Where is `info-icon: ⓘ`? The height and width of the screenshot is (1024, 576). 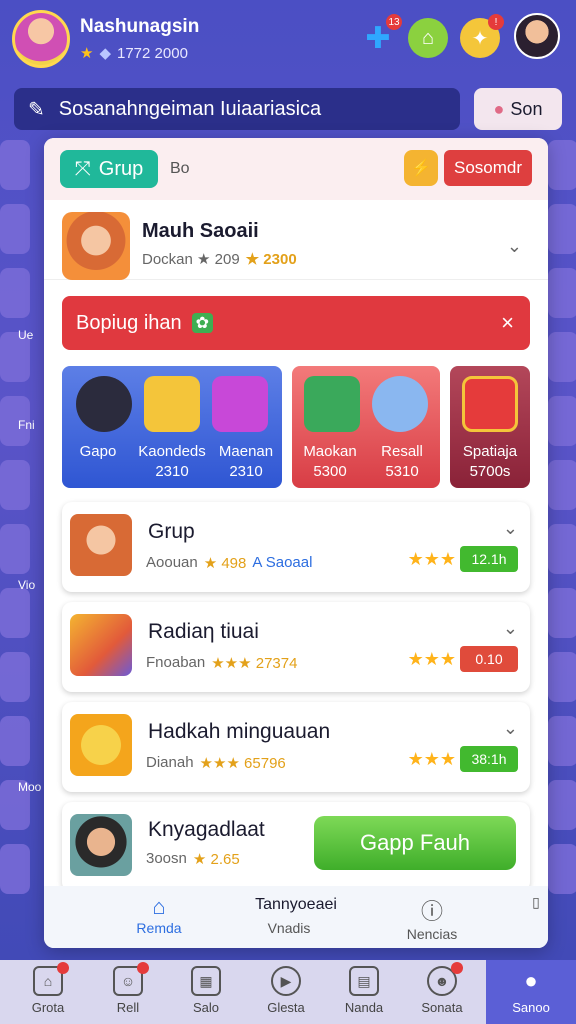 info-icon: ⓘ is located at coordinates (431, 911).